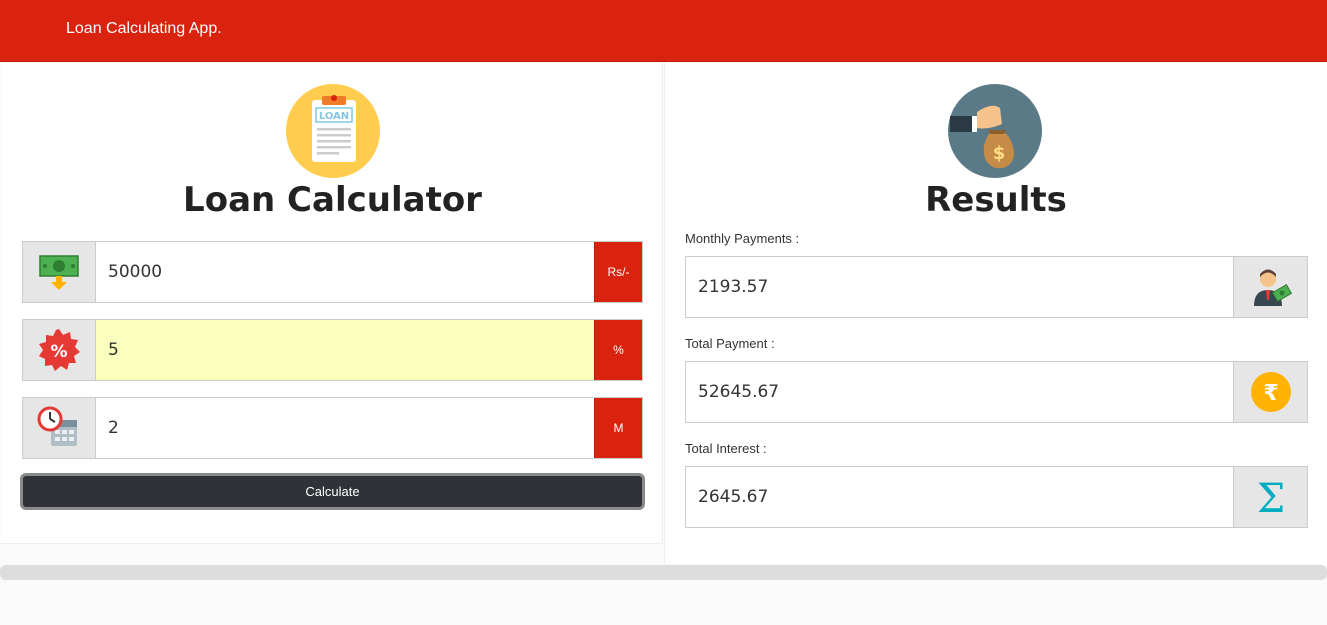  What do you see at coordinates (730, 343) in the screenshot?
I see `total-payment-label: Total Payment :` at bounding box center [730, 343].